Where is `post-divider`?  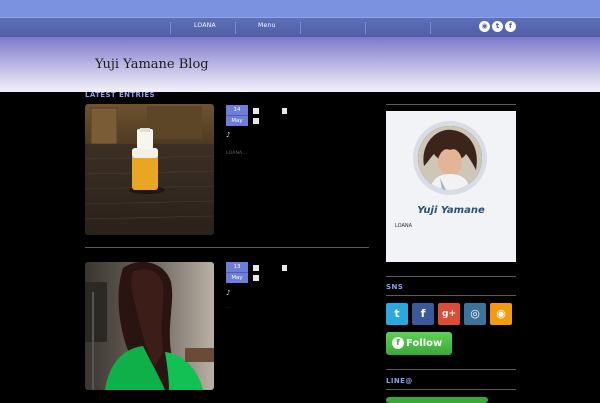 post-divider is located at coordinates (227, 247).